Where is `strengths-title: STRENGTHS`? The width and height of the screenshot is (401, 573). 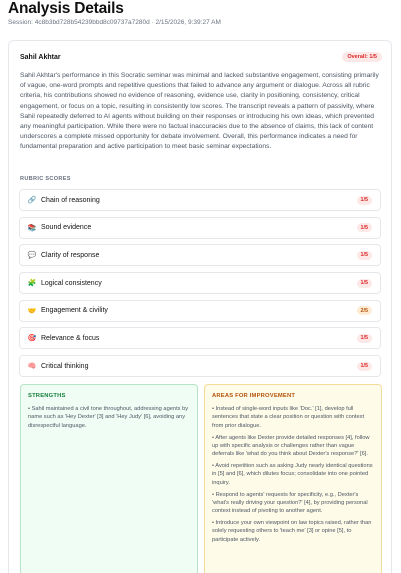 strengths-title: STRENGTHS is located at coordinates (47, 396).